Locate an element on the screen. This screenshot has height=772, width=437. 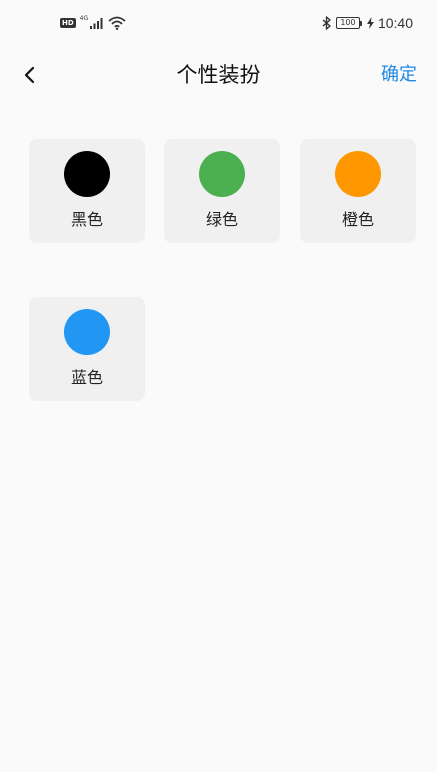
status-bar: HD 4G 100 10:40 is located at coordinates (218, 22).